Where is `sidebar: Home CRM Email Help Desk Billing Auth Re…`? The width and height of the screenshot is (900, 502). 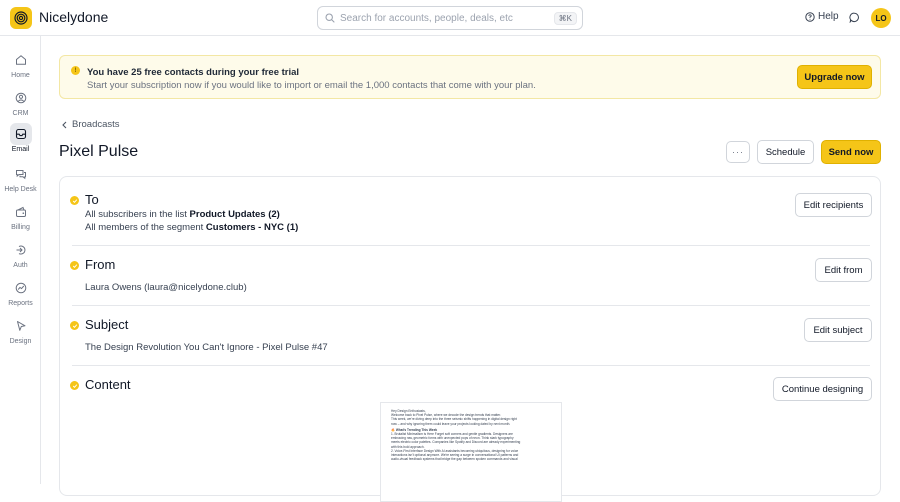
sidebar: Home CRM Email Help Desk Billing Auth Re… is located at coordinates (20, 260).